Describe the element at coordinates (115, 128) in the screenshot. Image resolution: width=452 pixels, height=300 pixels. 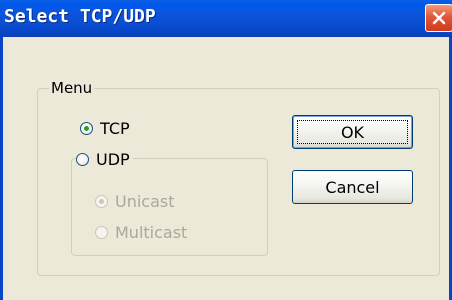
I see `tcp-radio-label: TCP` at that location.